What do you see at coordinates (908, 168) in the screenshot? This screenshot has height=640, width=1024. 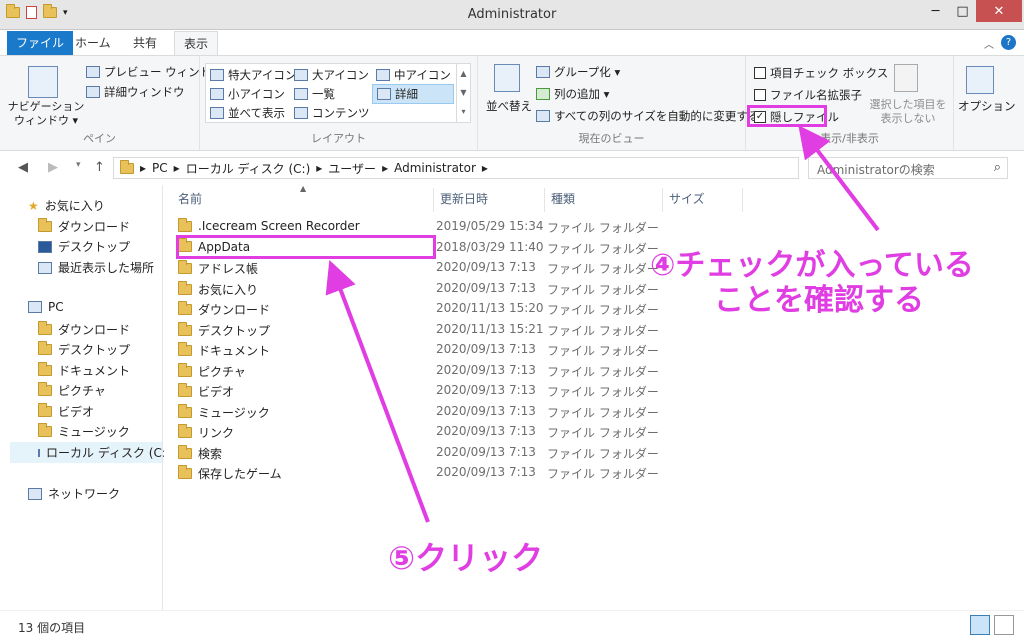 I see `search-input: Administratorの検索 ⌕` at bounding box center [908, 168].